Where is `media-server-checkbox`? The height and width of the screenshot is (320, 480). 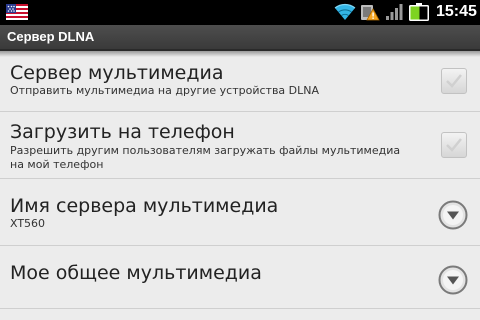 media-server-checkbox is located at coordinates (454, 81).